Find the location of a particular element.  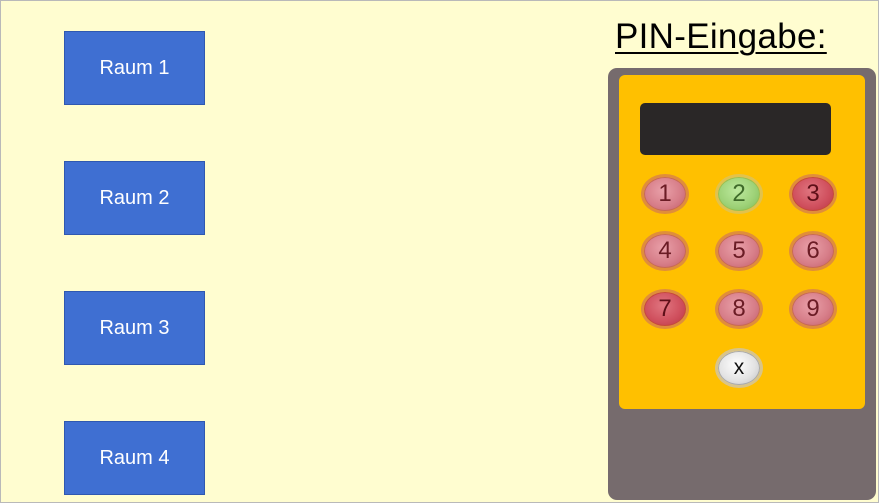

key-4-button: 4 is located at coordinates (665, 251).